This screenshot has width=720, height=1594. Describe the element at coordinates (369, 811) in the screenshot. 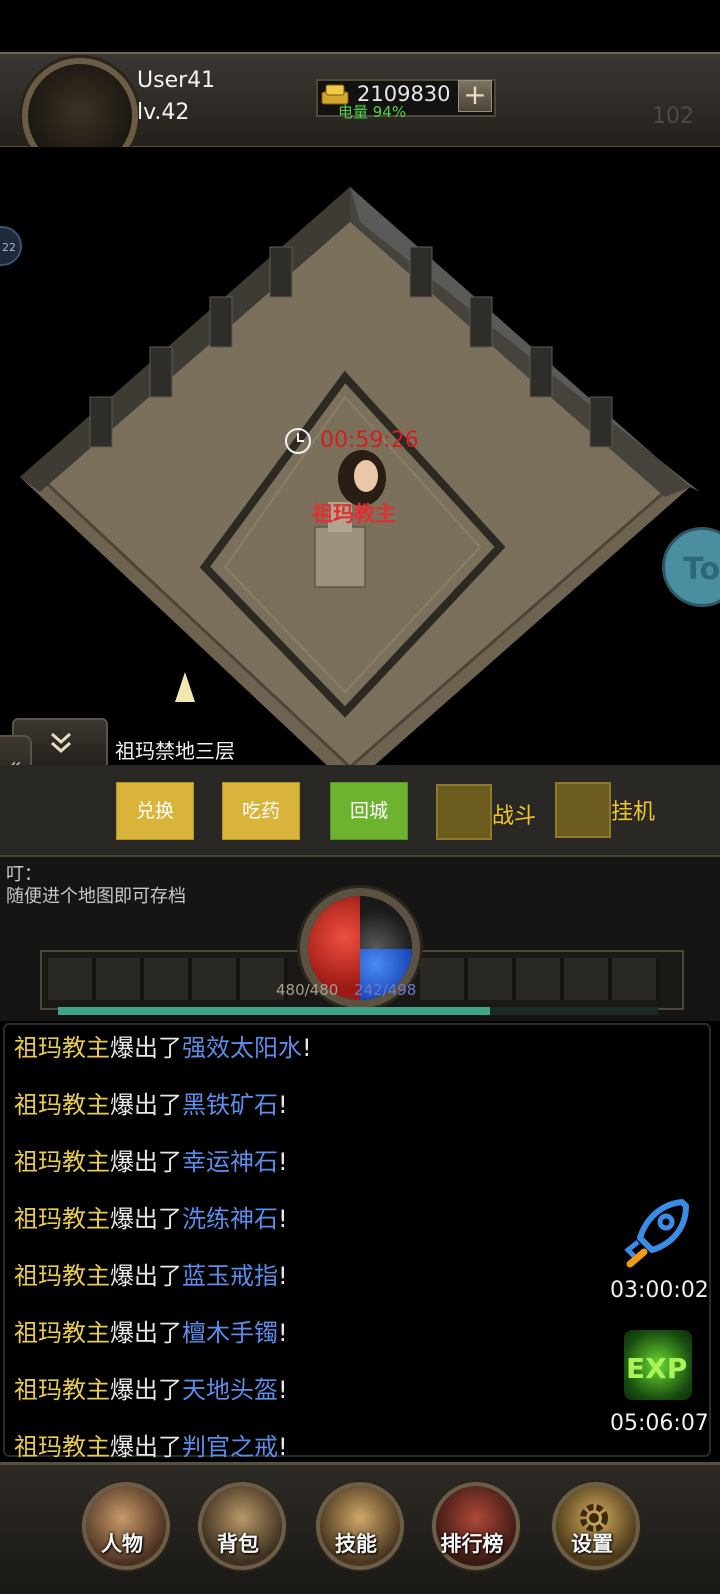

I see `return-city-button: 回城` at that location.